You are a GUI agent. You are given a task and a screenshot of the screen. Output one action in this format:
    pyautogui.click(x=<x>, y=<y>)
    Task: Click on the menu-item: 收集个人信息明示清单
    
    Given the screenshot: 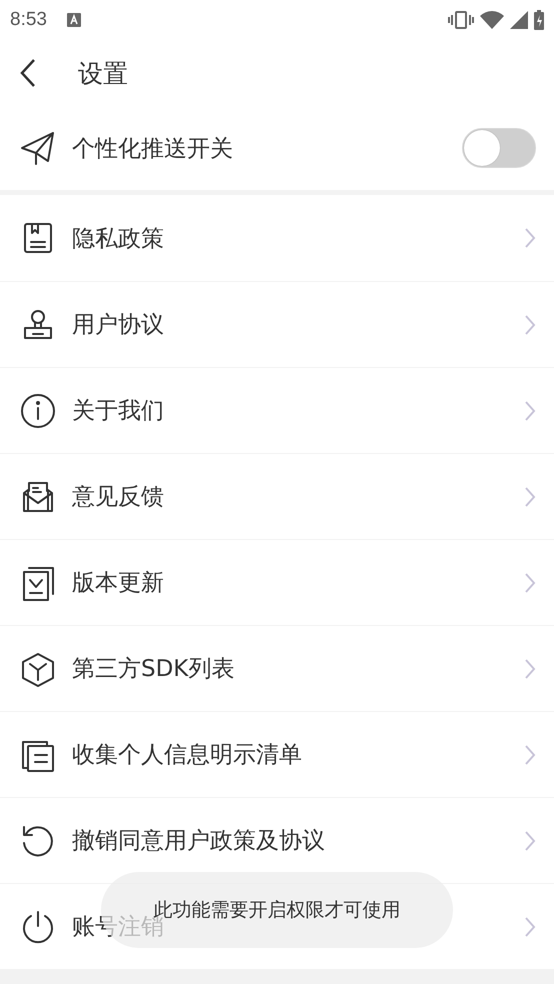 What is the action you would take?
    pyautogui.click(x=187, y=754)
    